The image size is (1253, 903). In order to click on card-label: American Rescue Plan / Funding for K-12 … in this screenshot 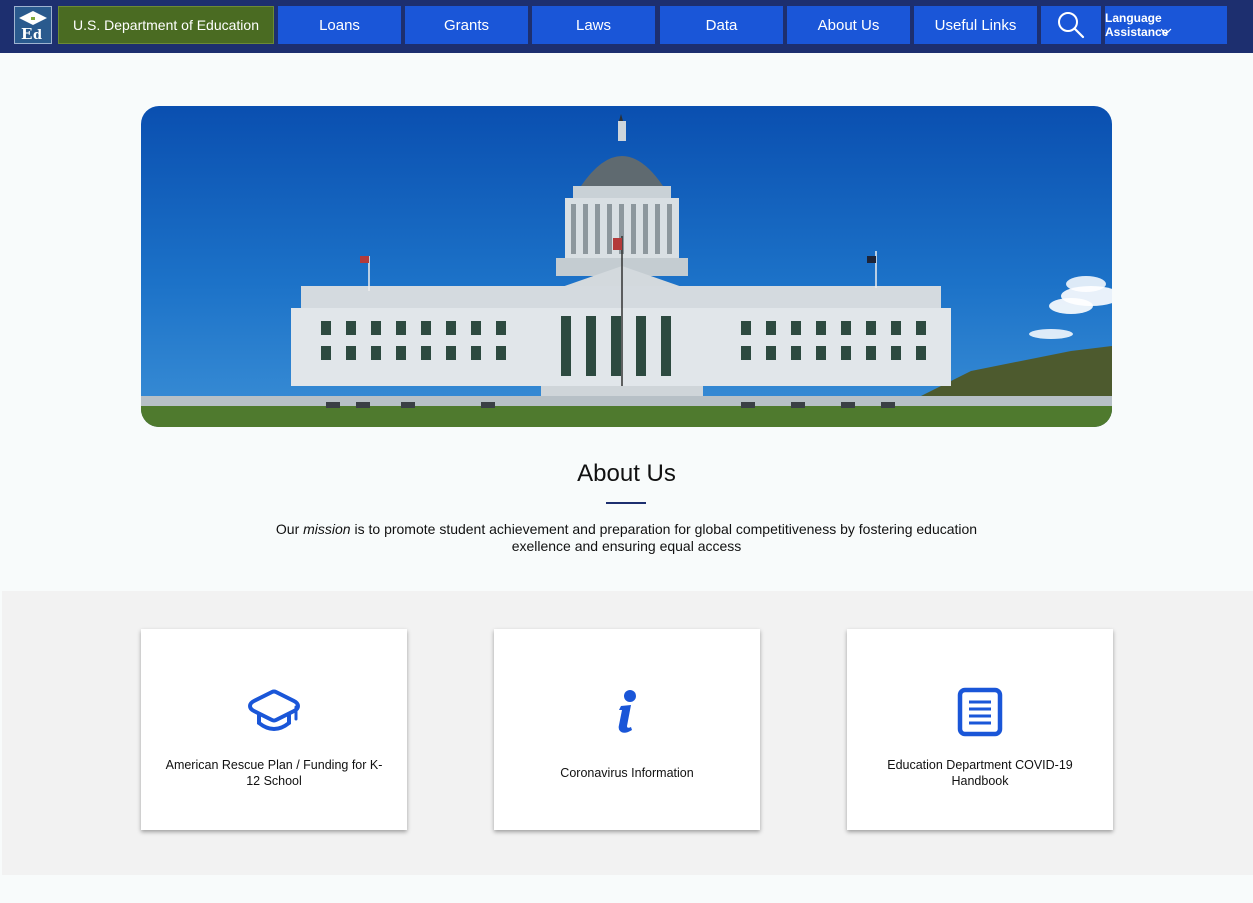, I will do `click(274, 773)`.